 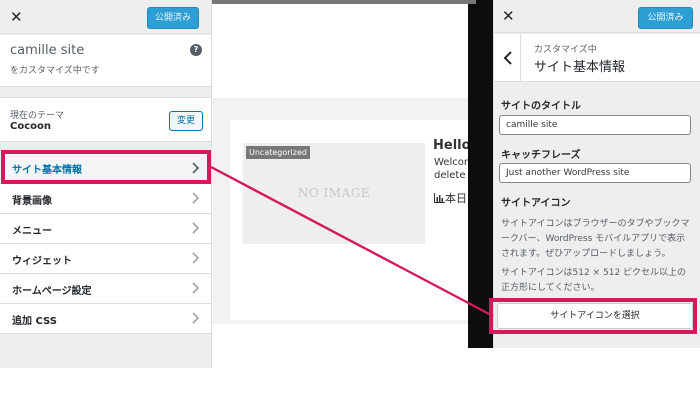 I want to click on category-badge: Uncategorized, so click(x=278, y=152).